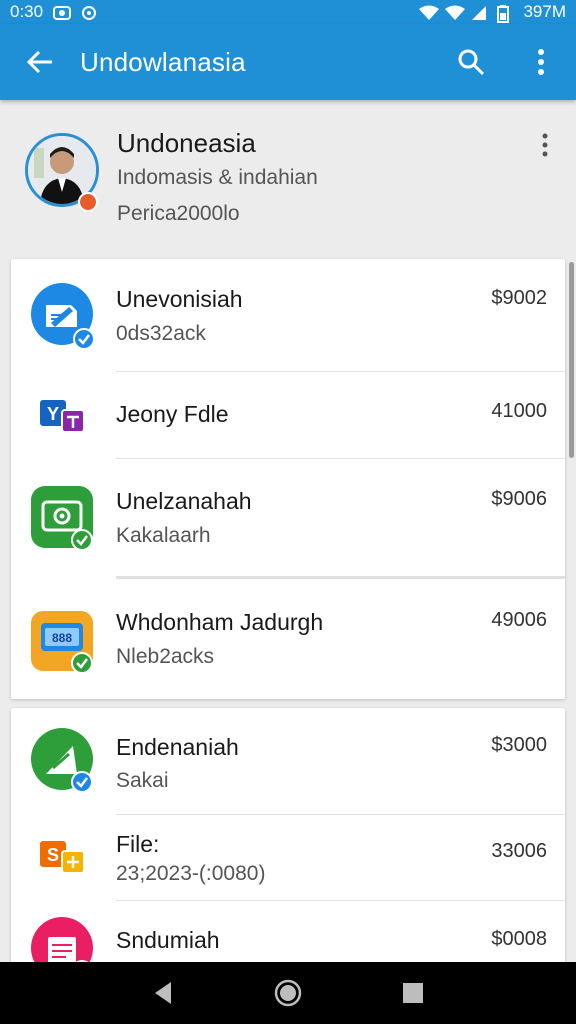 This screenshot has width=576, height=1024. I want to click on profile-name: Undoneasia, so click(186, 143).